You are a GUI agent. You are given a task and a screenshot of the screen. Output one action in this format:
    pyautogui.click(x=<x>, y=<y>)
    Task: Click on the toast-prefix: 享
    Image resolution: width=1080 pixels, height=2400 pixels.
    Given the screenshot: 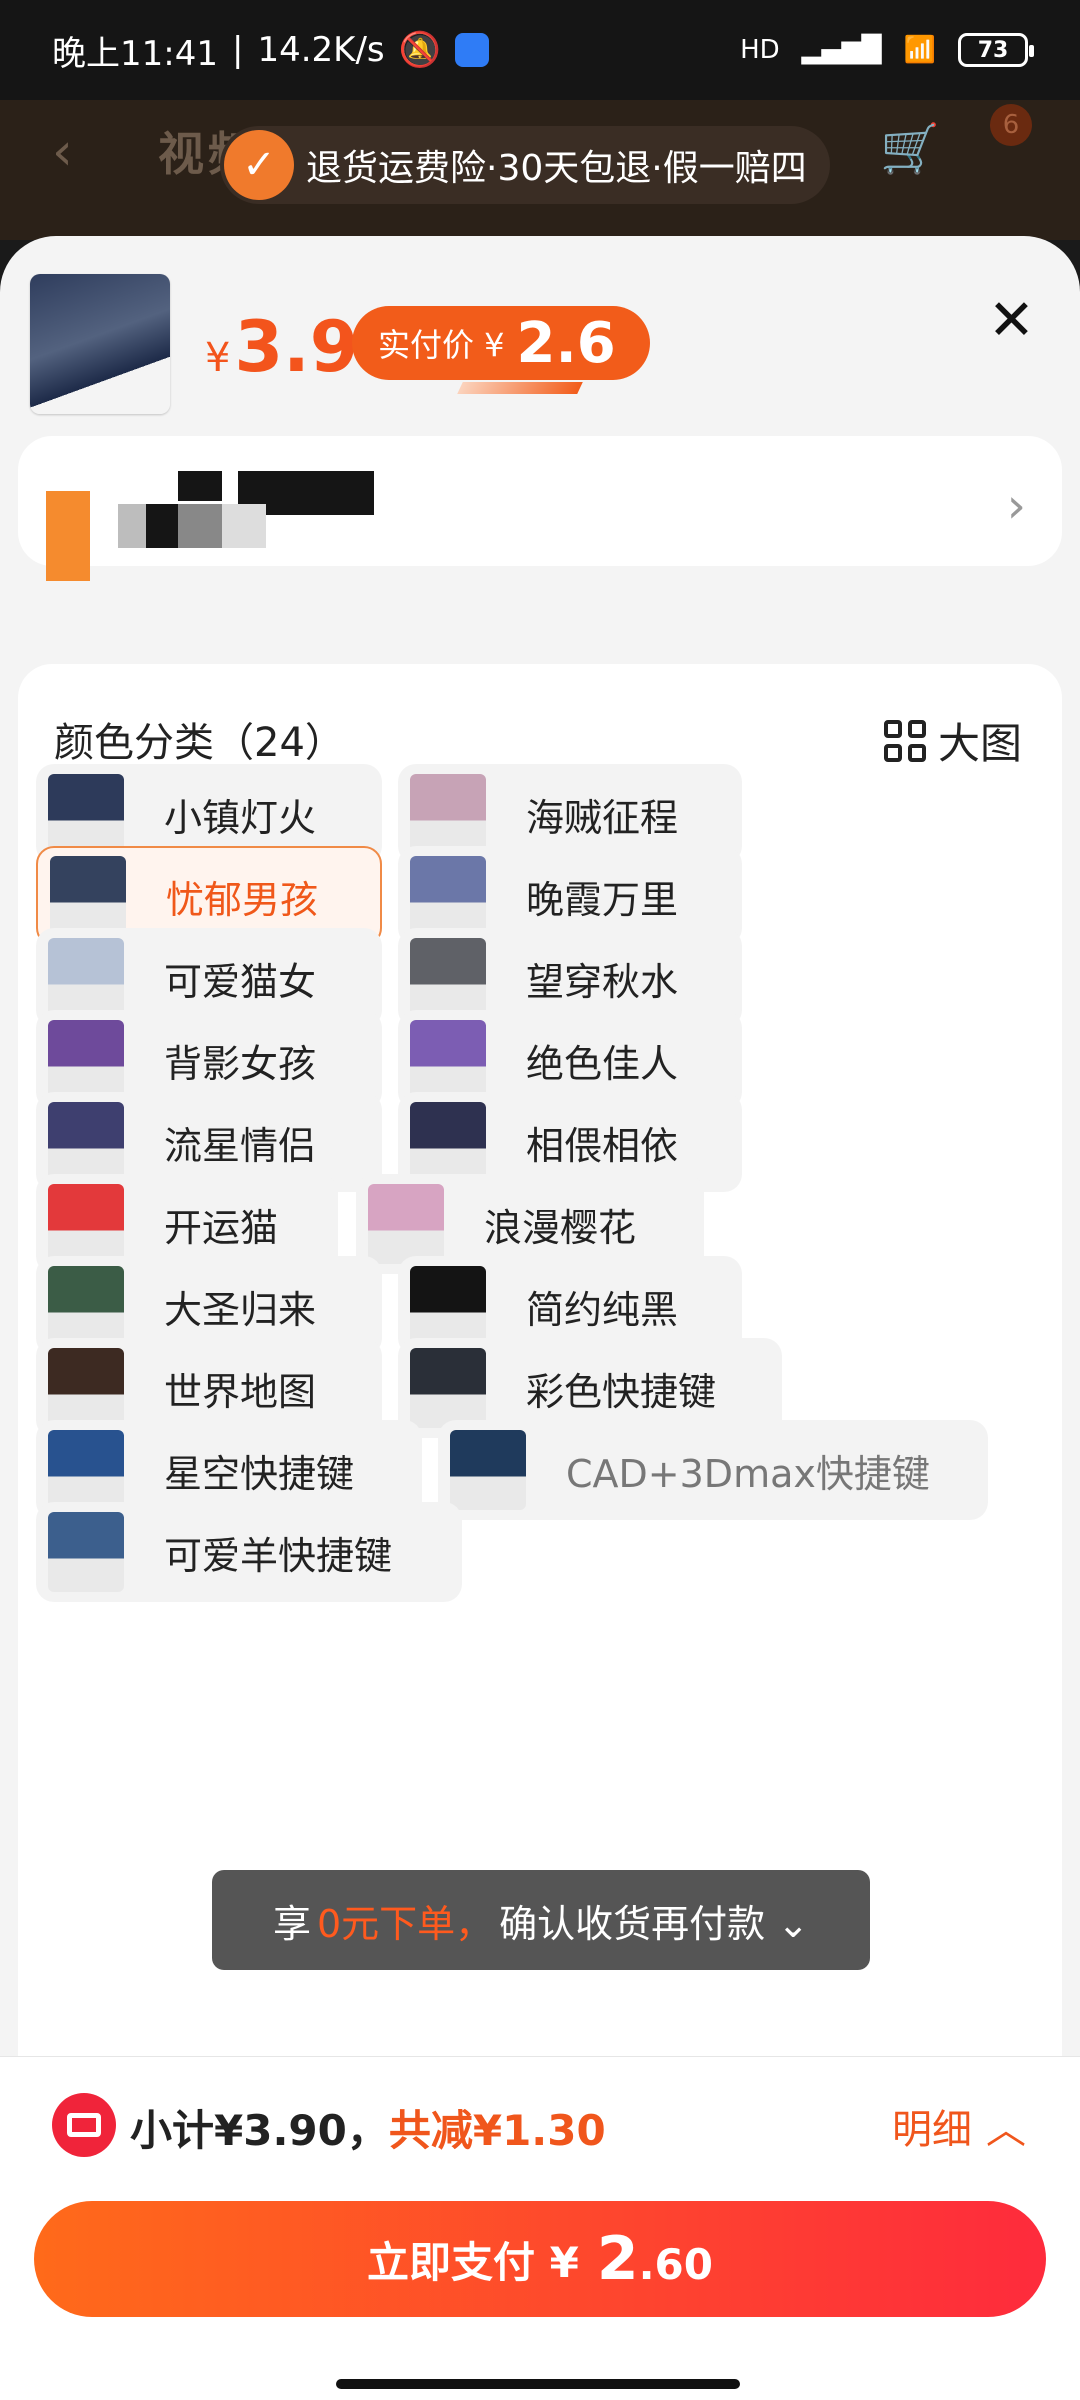 What is the action you would take?
    pyautogui.click(x=291, y=1923)
    